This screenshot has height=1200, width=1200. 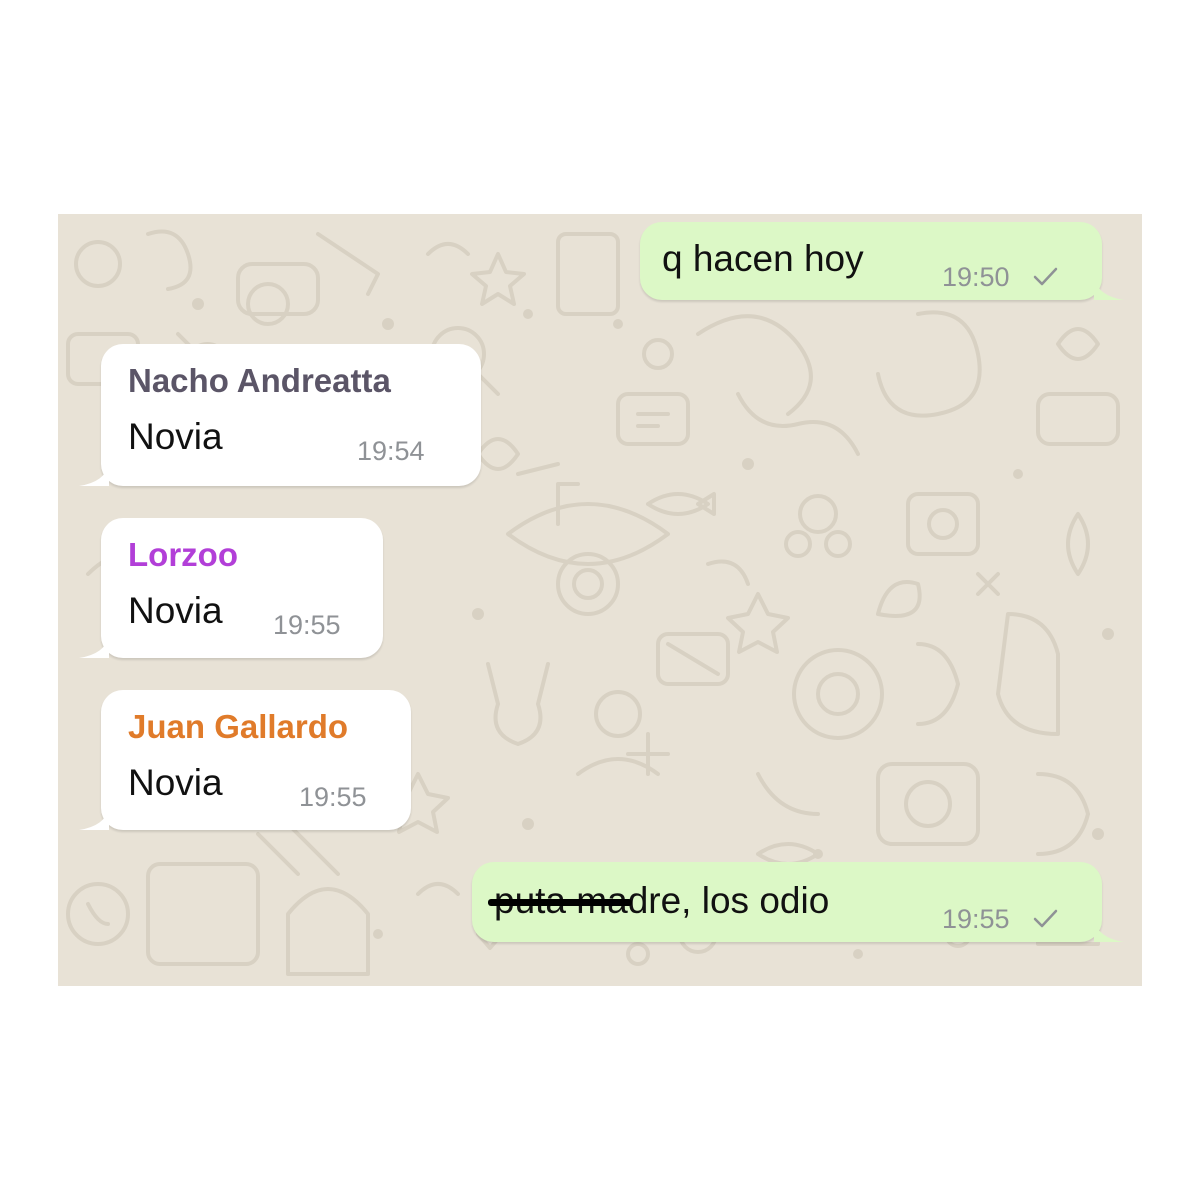 I want to click on message-text: puta madre, los odio, so click(x=659, y=901).